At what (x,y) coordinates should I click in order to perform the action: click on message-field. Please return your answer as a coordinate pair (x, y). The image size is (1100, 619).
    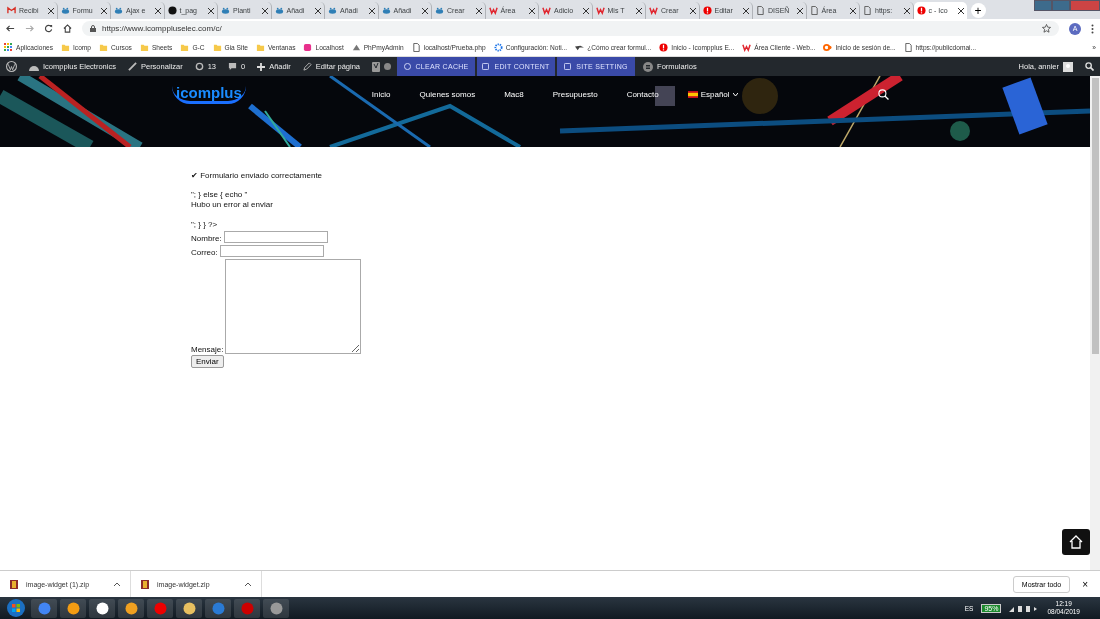
    Looking at the image, I should click on (293, 306).